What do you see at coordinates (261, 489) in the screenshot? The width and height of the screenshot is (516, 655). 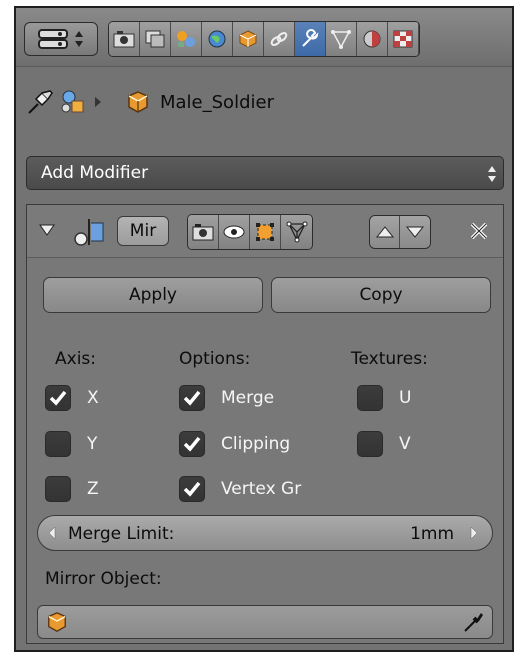 I see `vertex-group-label: Vertex Gr` at bounding box center [261, 489].